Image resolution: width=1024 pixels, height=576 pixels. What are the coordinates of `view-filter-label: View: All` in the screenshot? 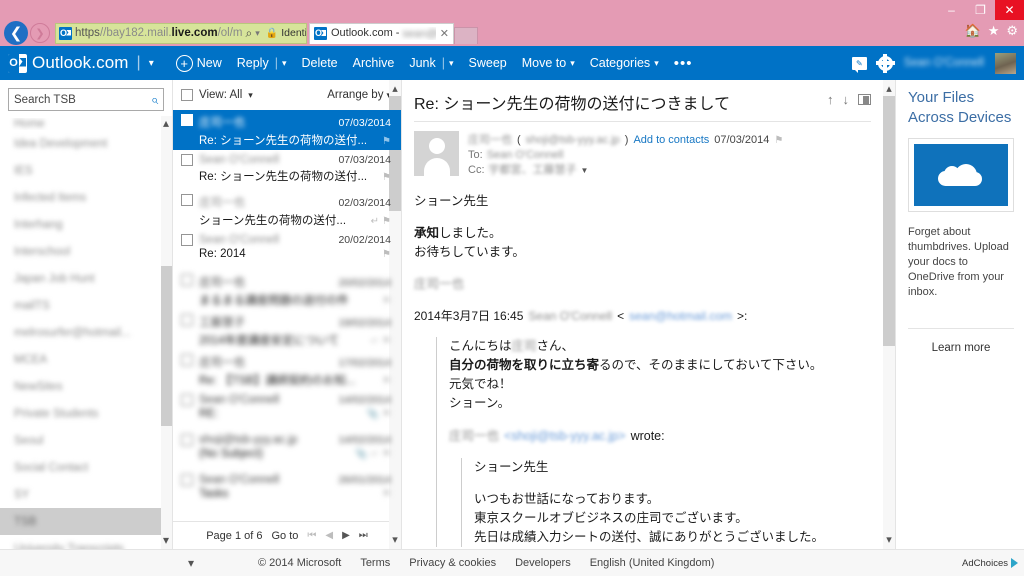 It's located at (220, 95).